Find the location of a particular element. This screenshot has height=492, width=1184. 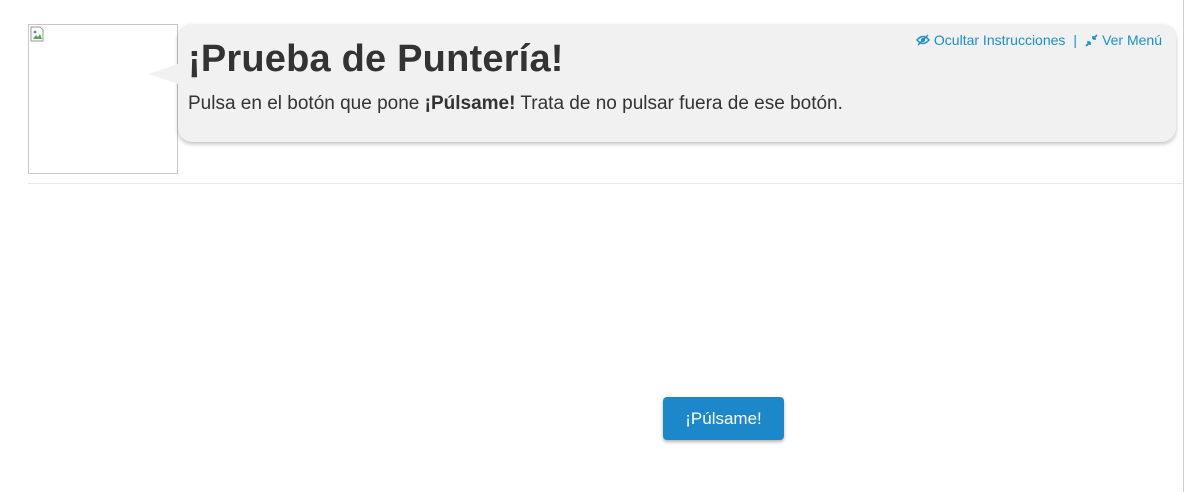

instructions-after: Trata de no pulsar fuera de ese botón. is located at coordinates (679, 103).